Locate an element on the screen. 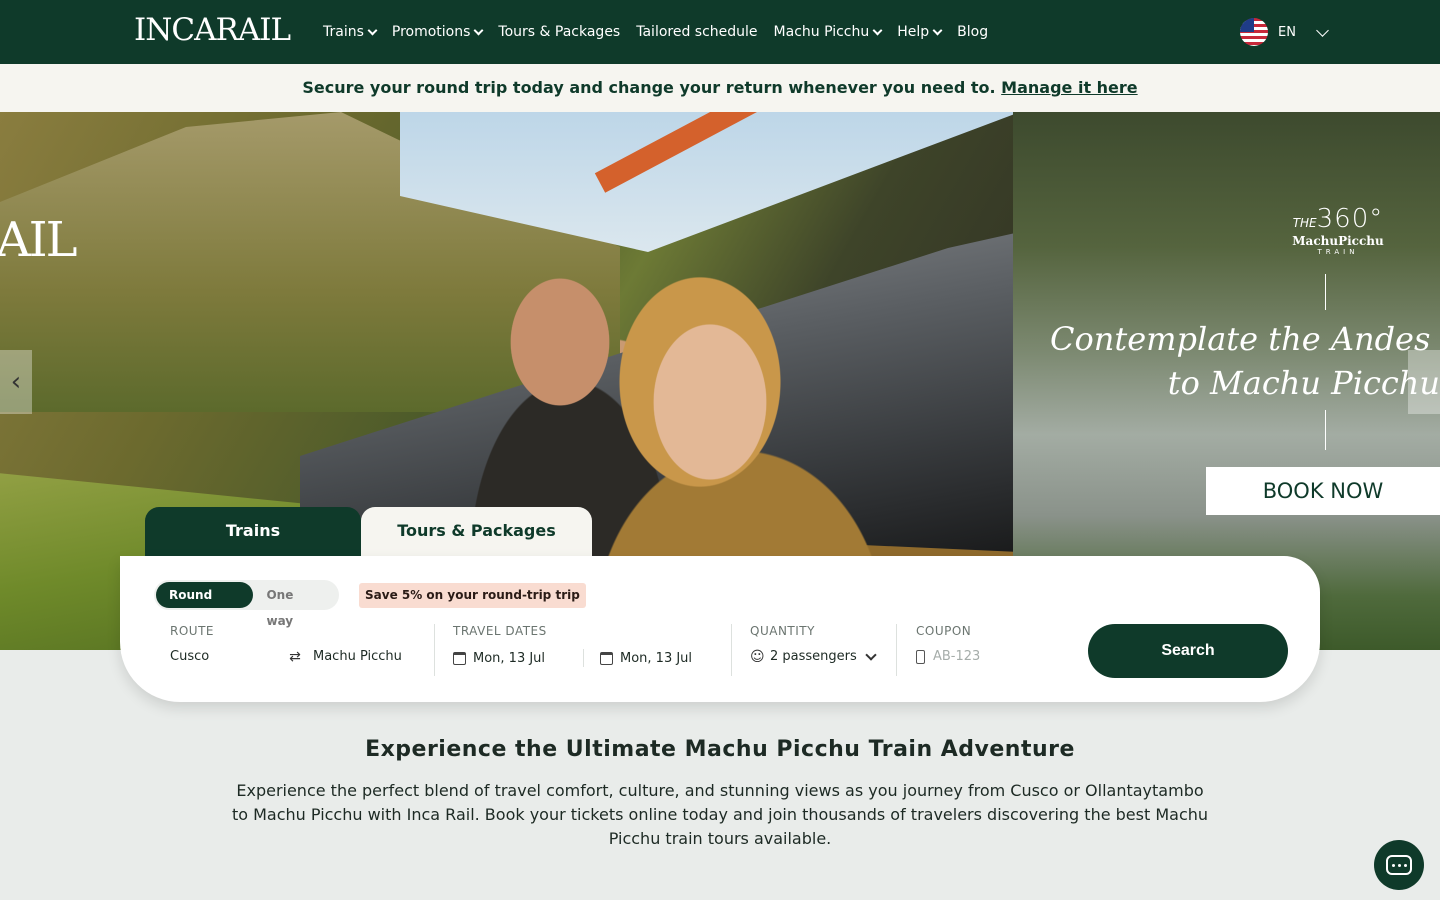 The width and height of the screenshot is (1440, 900). chevron-left-icon: ‹ is located at coordinates (16, 382).